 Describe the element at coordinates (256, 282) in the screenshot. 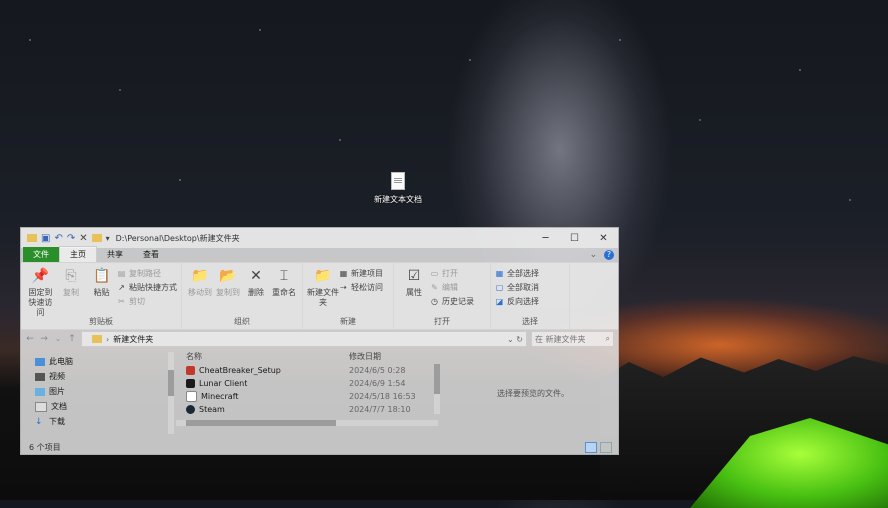

I see `delete-button: ✕ 删除` at that location.